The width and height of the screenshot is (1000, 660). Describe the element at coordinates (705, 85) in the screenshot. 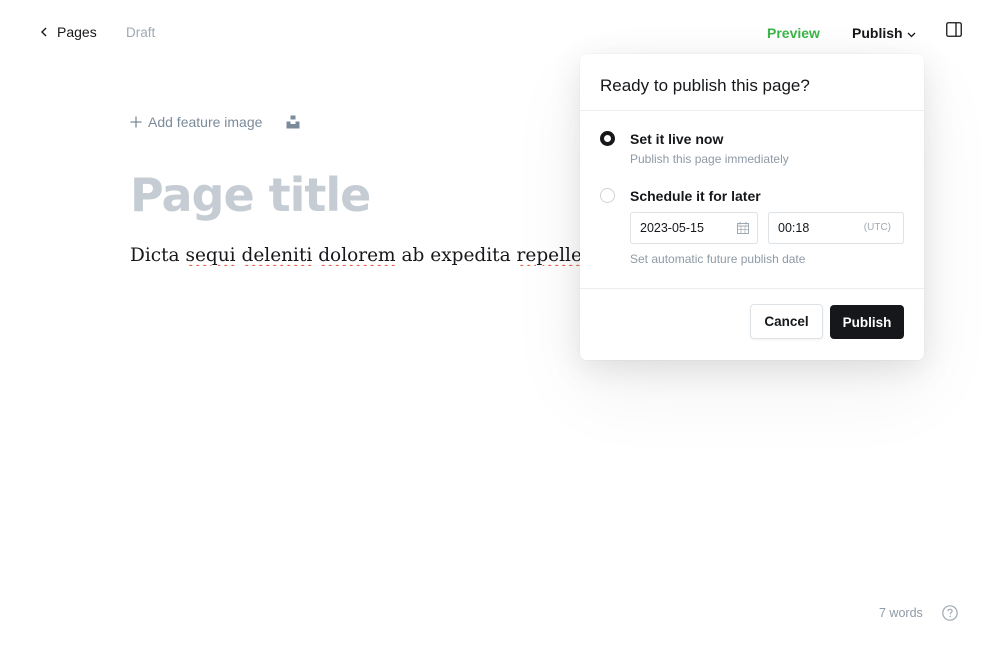

I see `popover-title: Ready to publish this page?` at that location.